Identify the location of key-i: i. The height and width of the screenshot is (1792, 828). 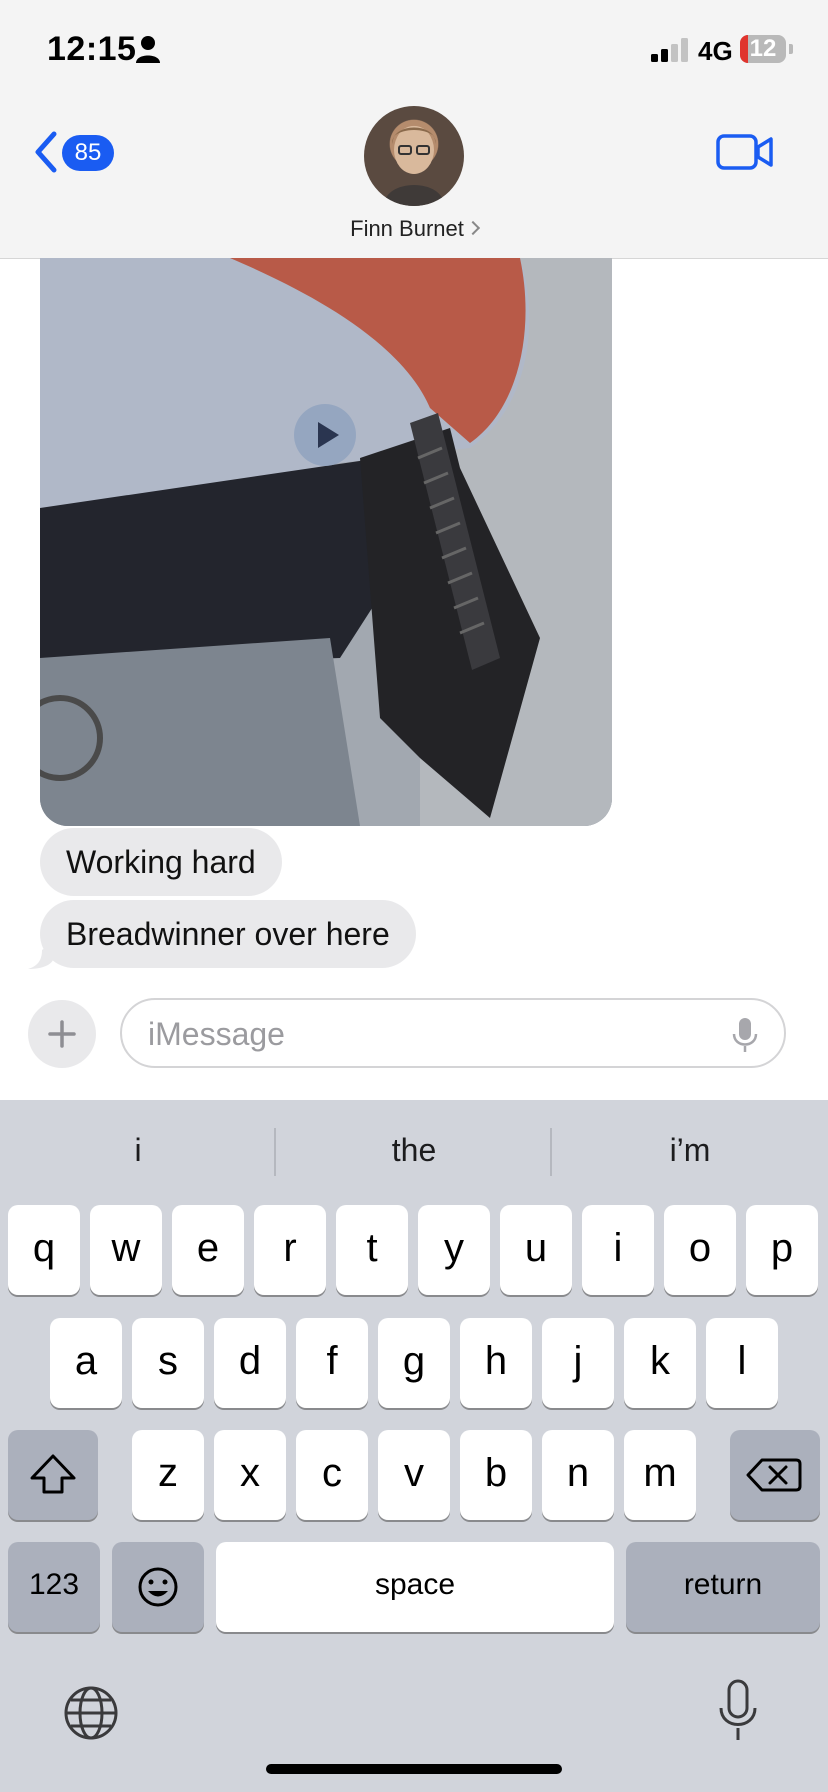
(618, 1250).